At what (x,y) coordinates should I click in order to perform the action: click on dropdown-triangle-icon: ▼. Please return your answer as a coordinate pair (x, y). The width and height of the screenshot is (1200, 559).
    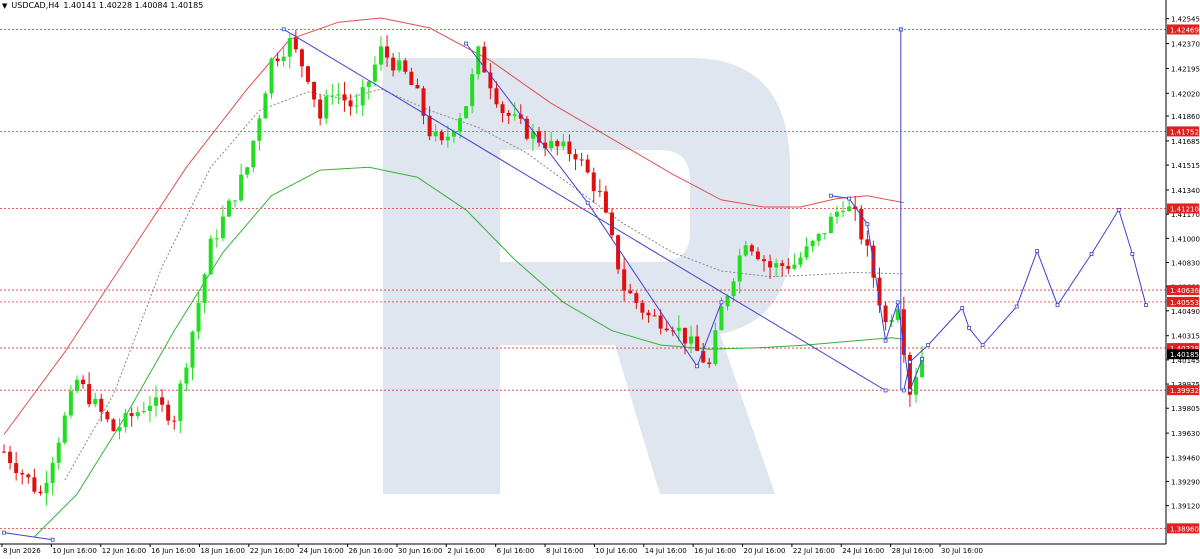
    Looking at the image, I should click on (4, 6).